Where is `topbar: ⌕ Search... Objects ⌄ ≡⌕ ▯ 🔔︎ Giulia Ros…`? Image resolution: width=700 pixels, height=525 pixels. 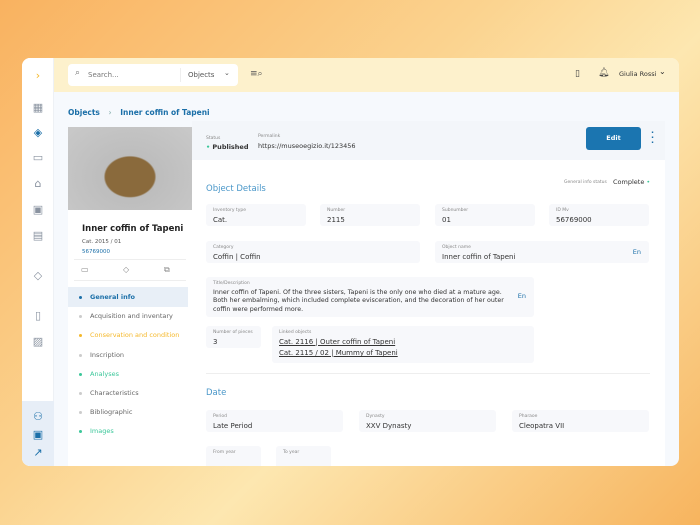 topbar: ⌕ Search... Objects ⌄ ≡⌕ ▯ 🔔︎ Giulia Ros… is located at coordinates (366, 75).